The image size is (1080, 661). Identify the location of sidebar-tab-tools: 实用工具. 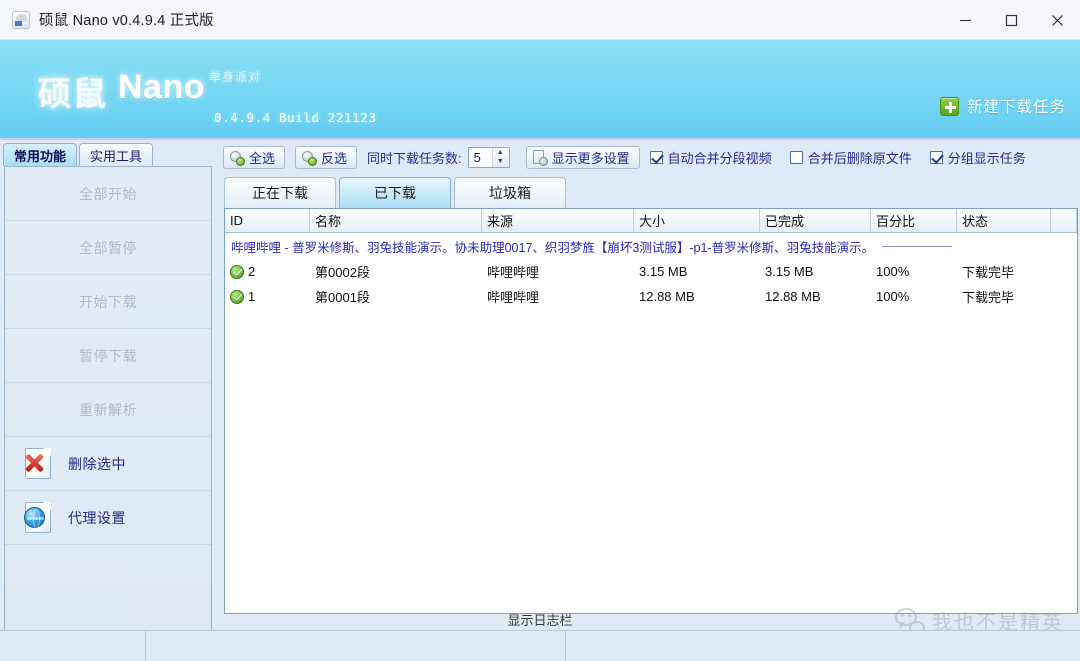
(116, 154).